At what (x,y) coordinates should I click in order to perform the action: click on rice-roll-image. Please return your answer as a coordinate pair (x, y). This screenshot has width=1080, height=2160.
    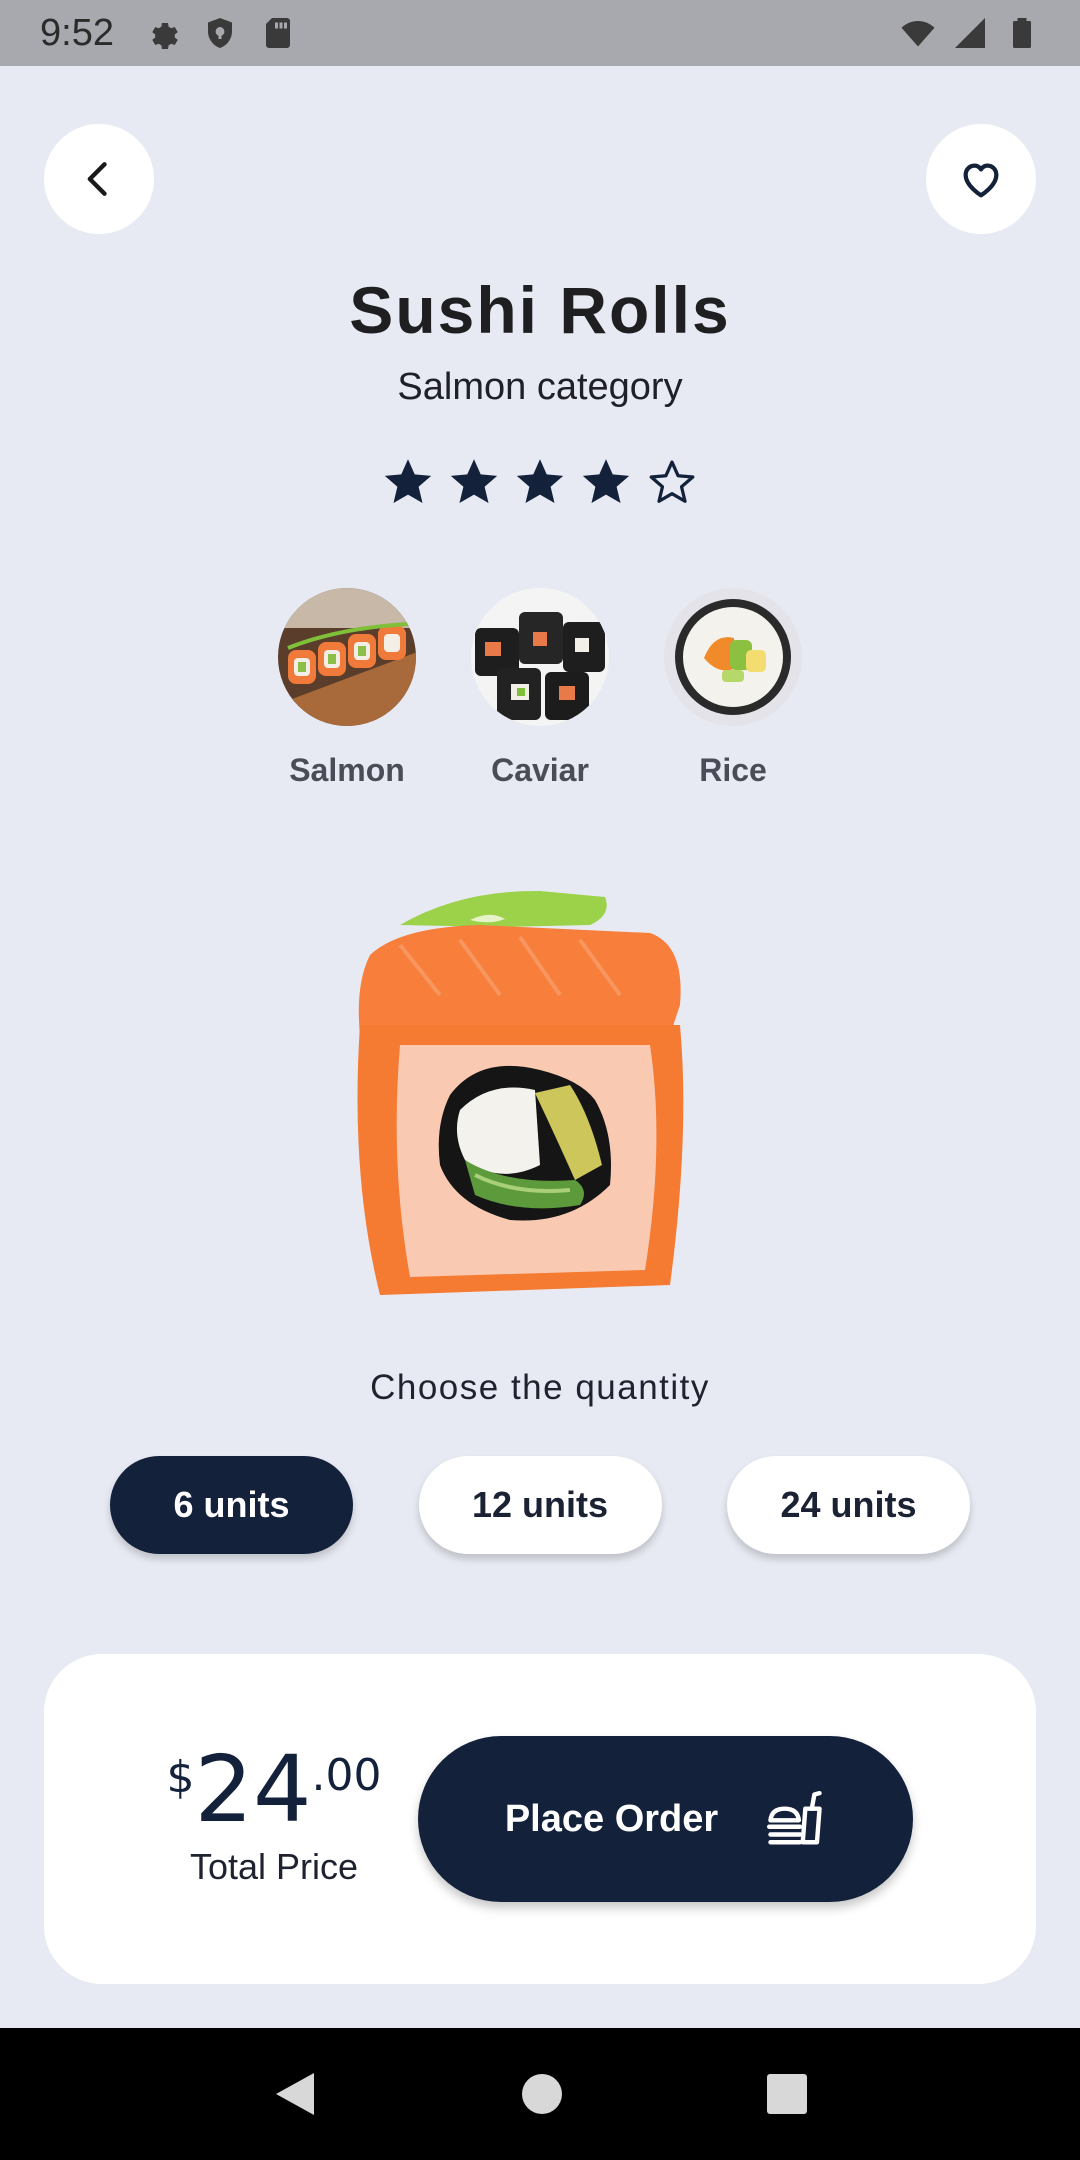
    Looking at the image, I should click on (733, 657).